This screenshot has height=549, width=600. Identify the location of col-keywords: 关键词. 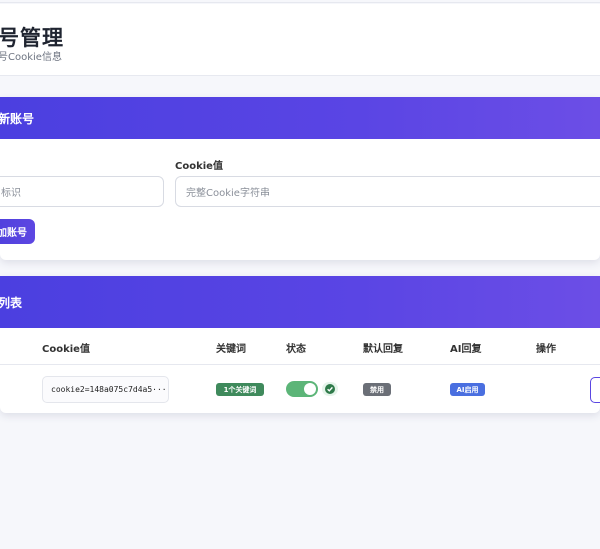
(231, 349).